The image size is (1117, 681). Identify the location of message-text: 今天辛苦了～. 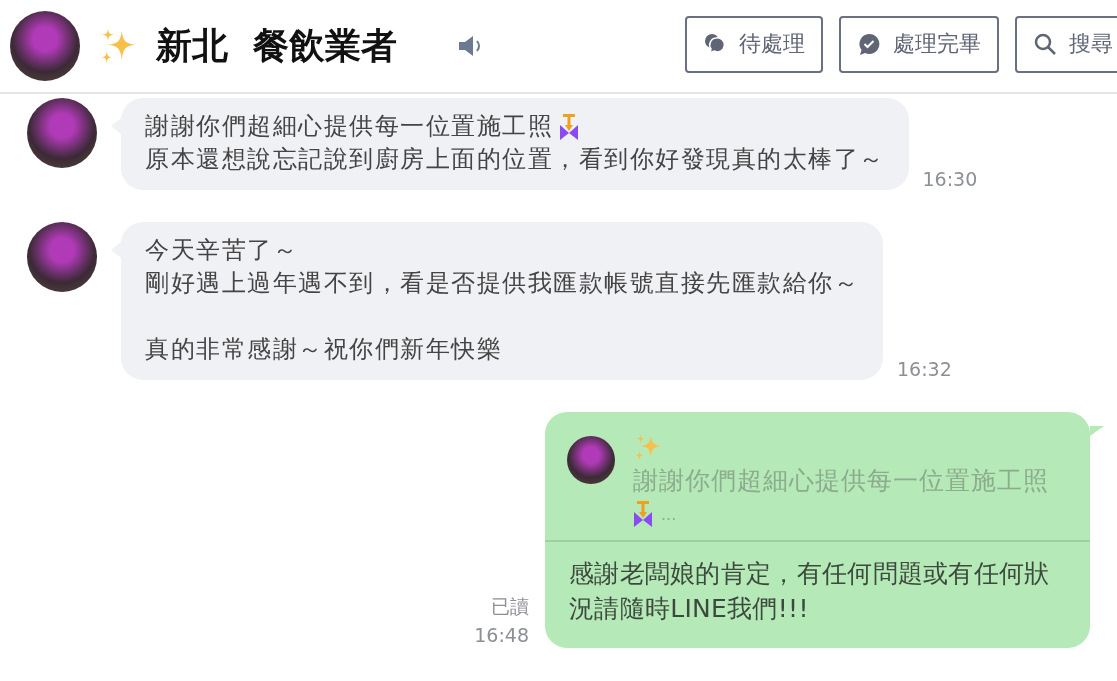
(221, 250).